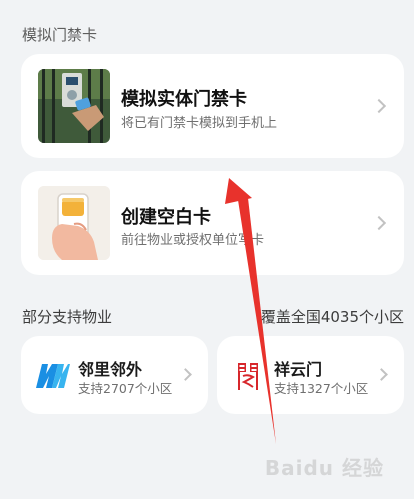 The height and width of the screenshot is (499, 414). I want to click on simulate-card-title: 模拟实体门禁卡, so click(184, 99).